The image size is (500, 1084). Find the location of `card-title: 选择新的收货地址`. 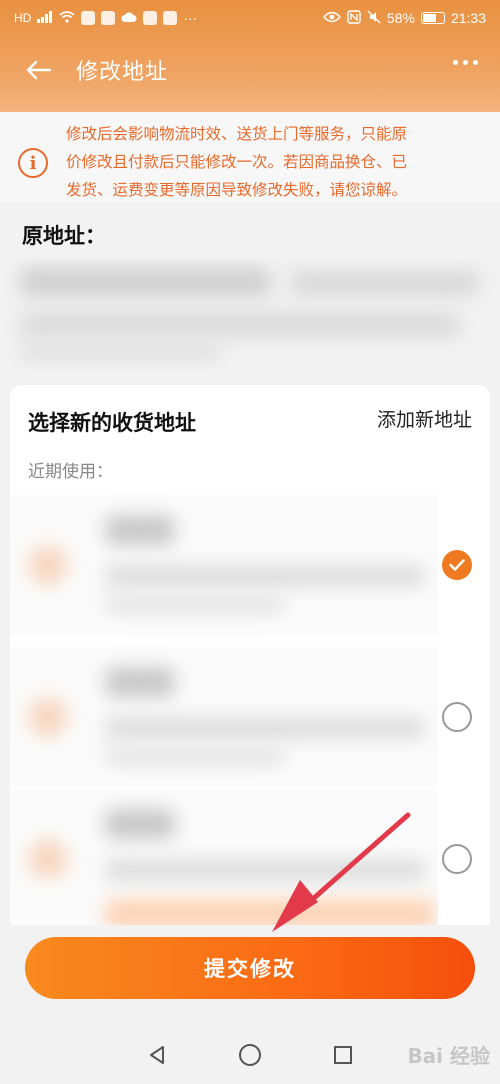

card-title: 选择新的收货地址 is located at coordinates (112, 423).